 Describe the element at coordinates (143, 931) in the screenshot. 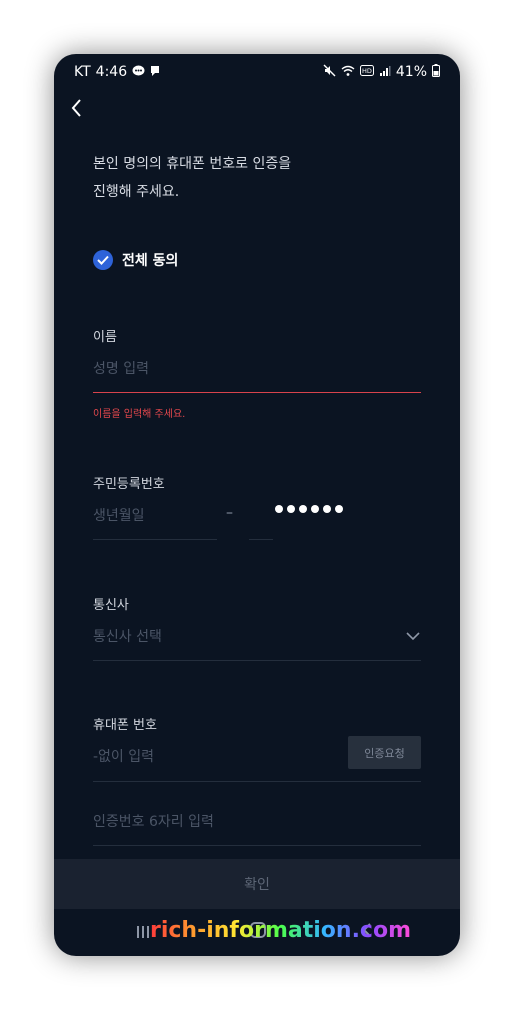

I see `recent-apps-icon` at that location.